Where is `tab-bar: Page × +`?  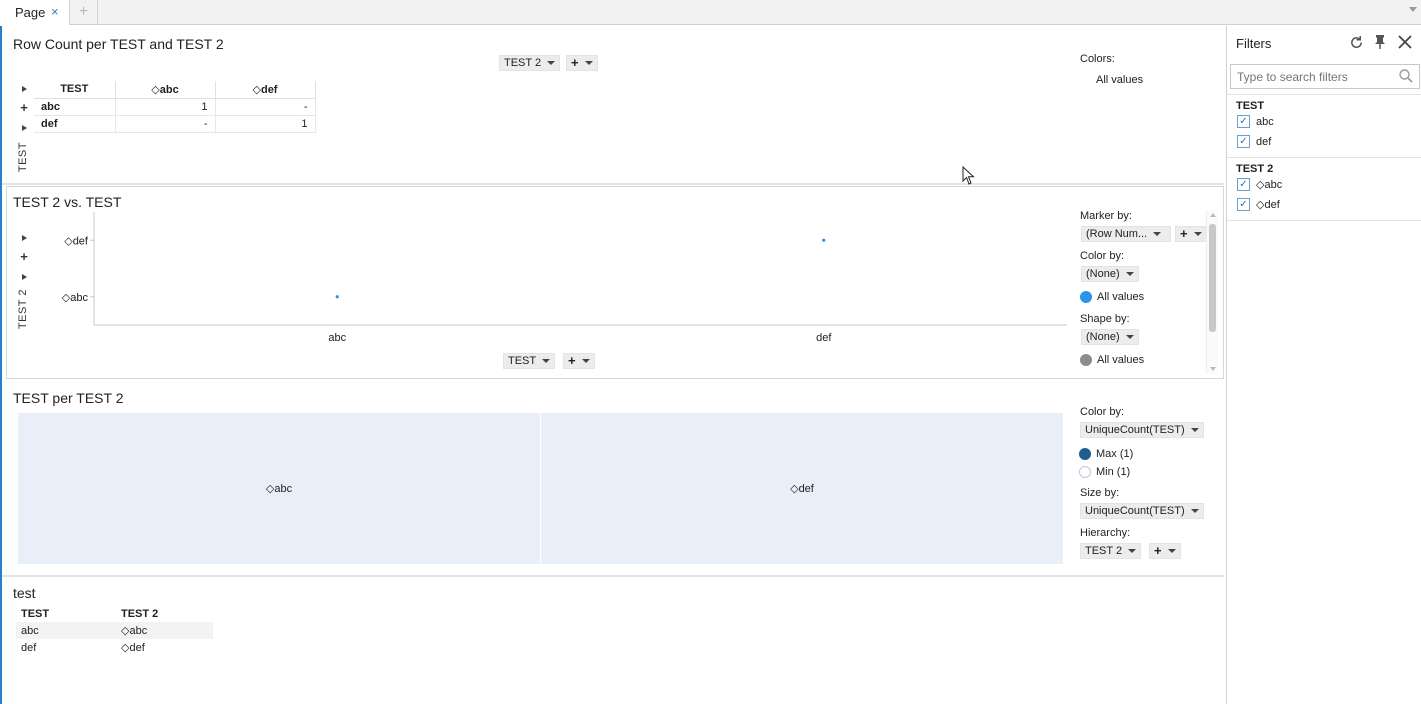 tab-bar: Page × + is located at coordinates (710, 12).